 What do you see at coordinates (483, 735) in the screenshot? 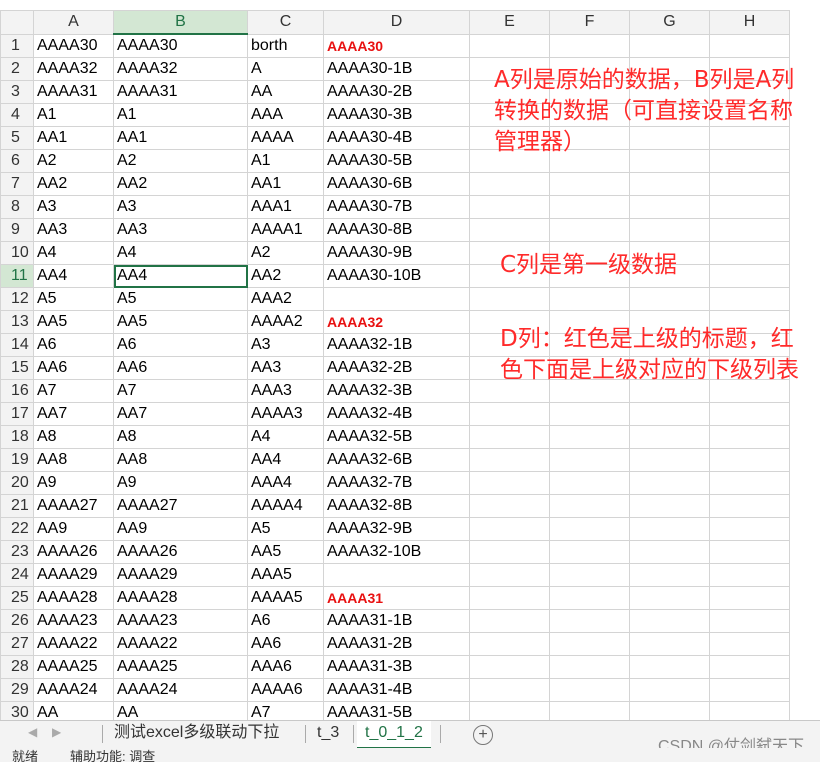
I see `add-sheet-icon: +` at bounding box center [483, 735].